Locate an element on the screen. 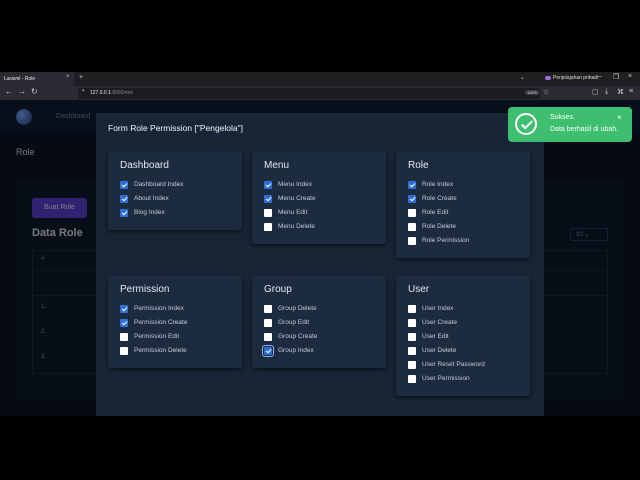  permission-item: Role Edit is located at coordinates (465, 213).